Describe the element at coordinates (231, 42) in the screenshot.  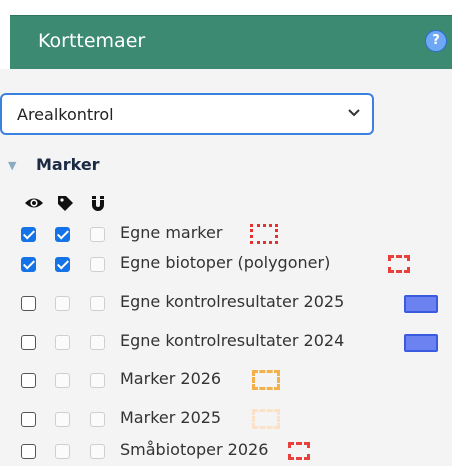
I see `panel-header: Korttemaer ?` at that location.